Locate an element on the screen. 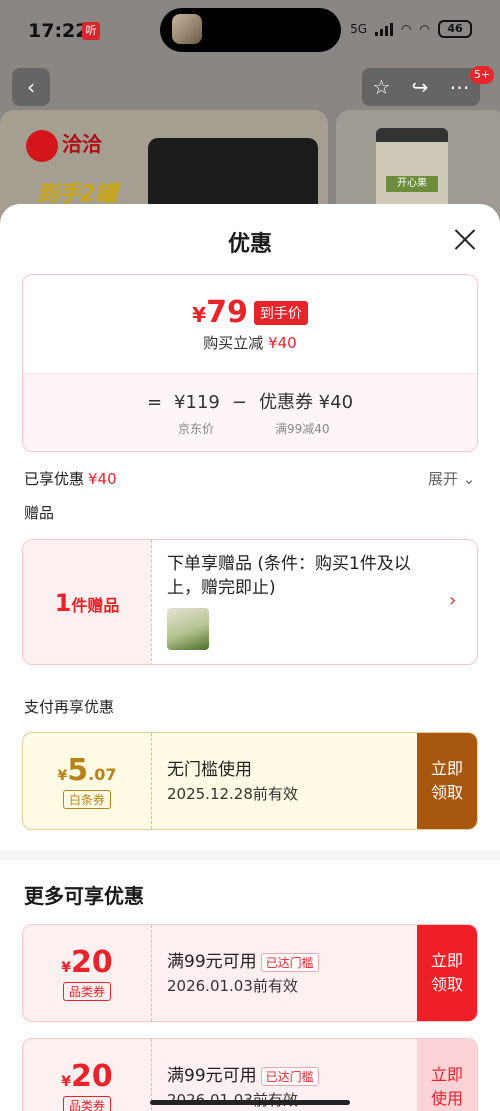 The width and height of the screenshot is (500, 1111). instant-reduction: 购买立减 ¥40 is located at coordinates (250, 343).